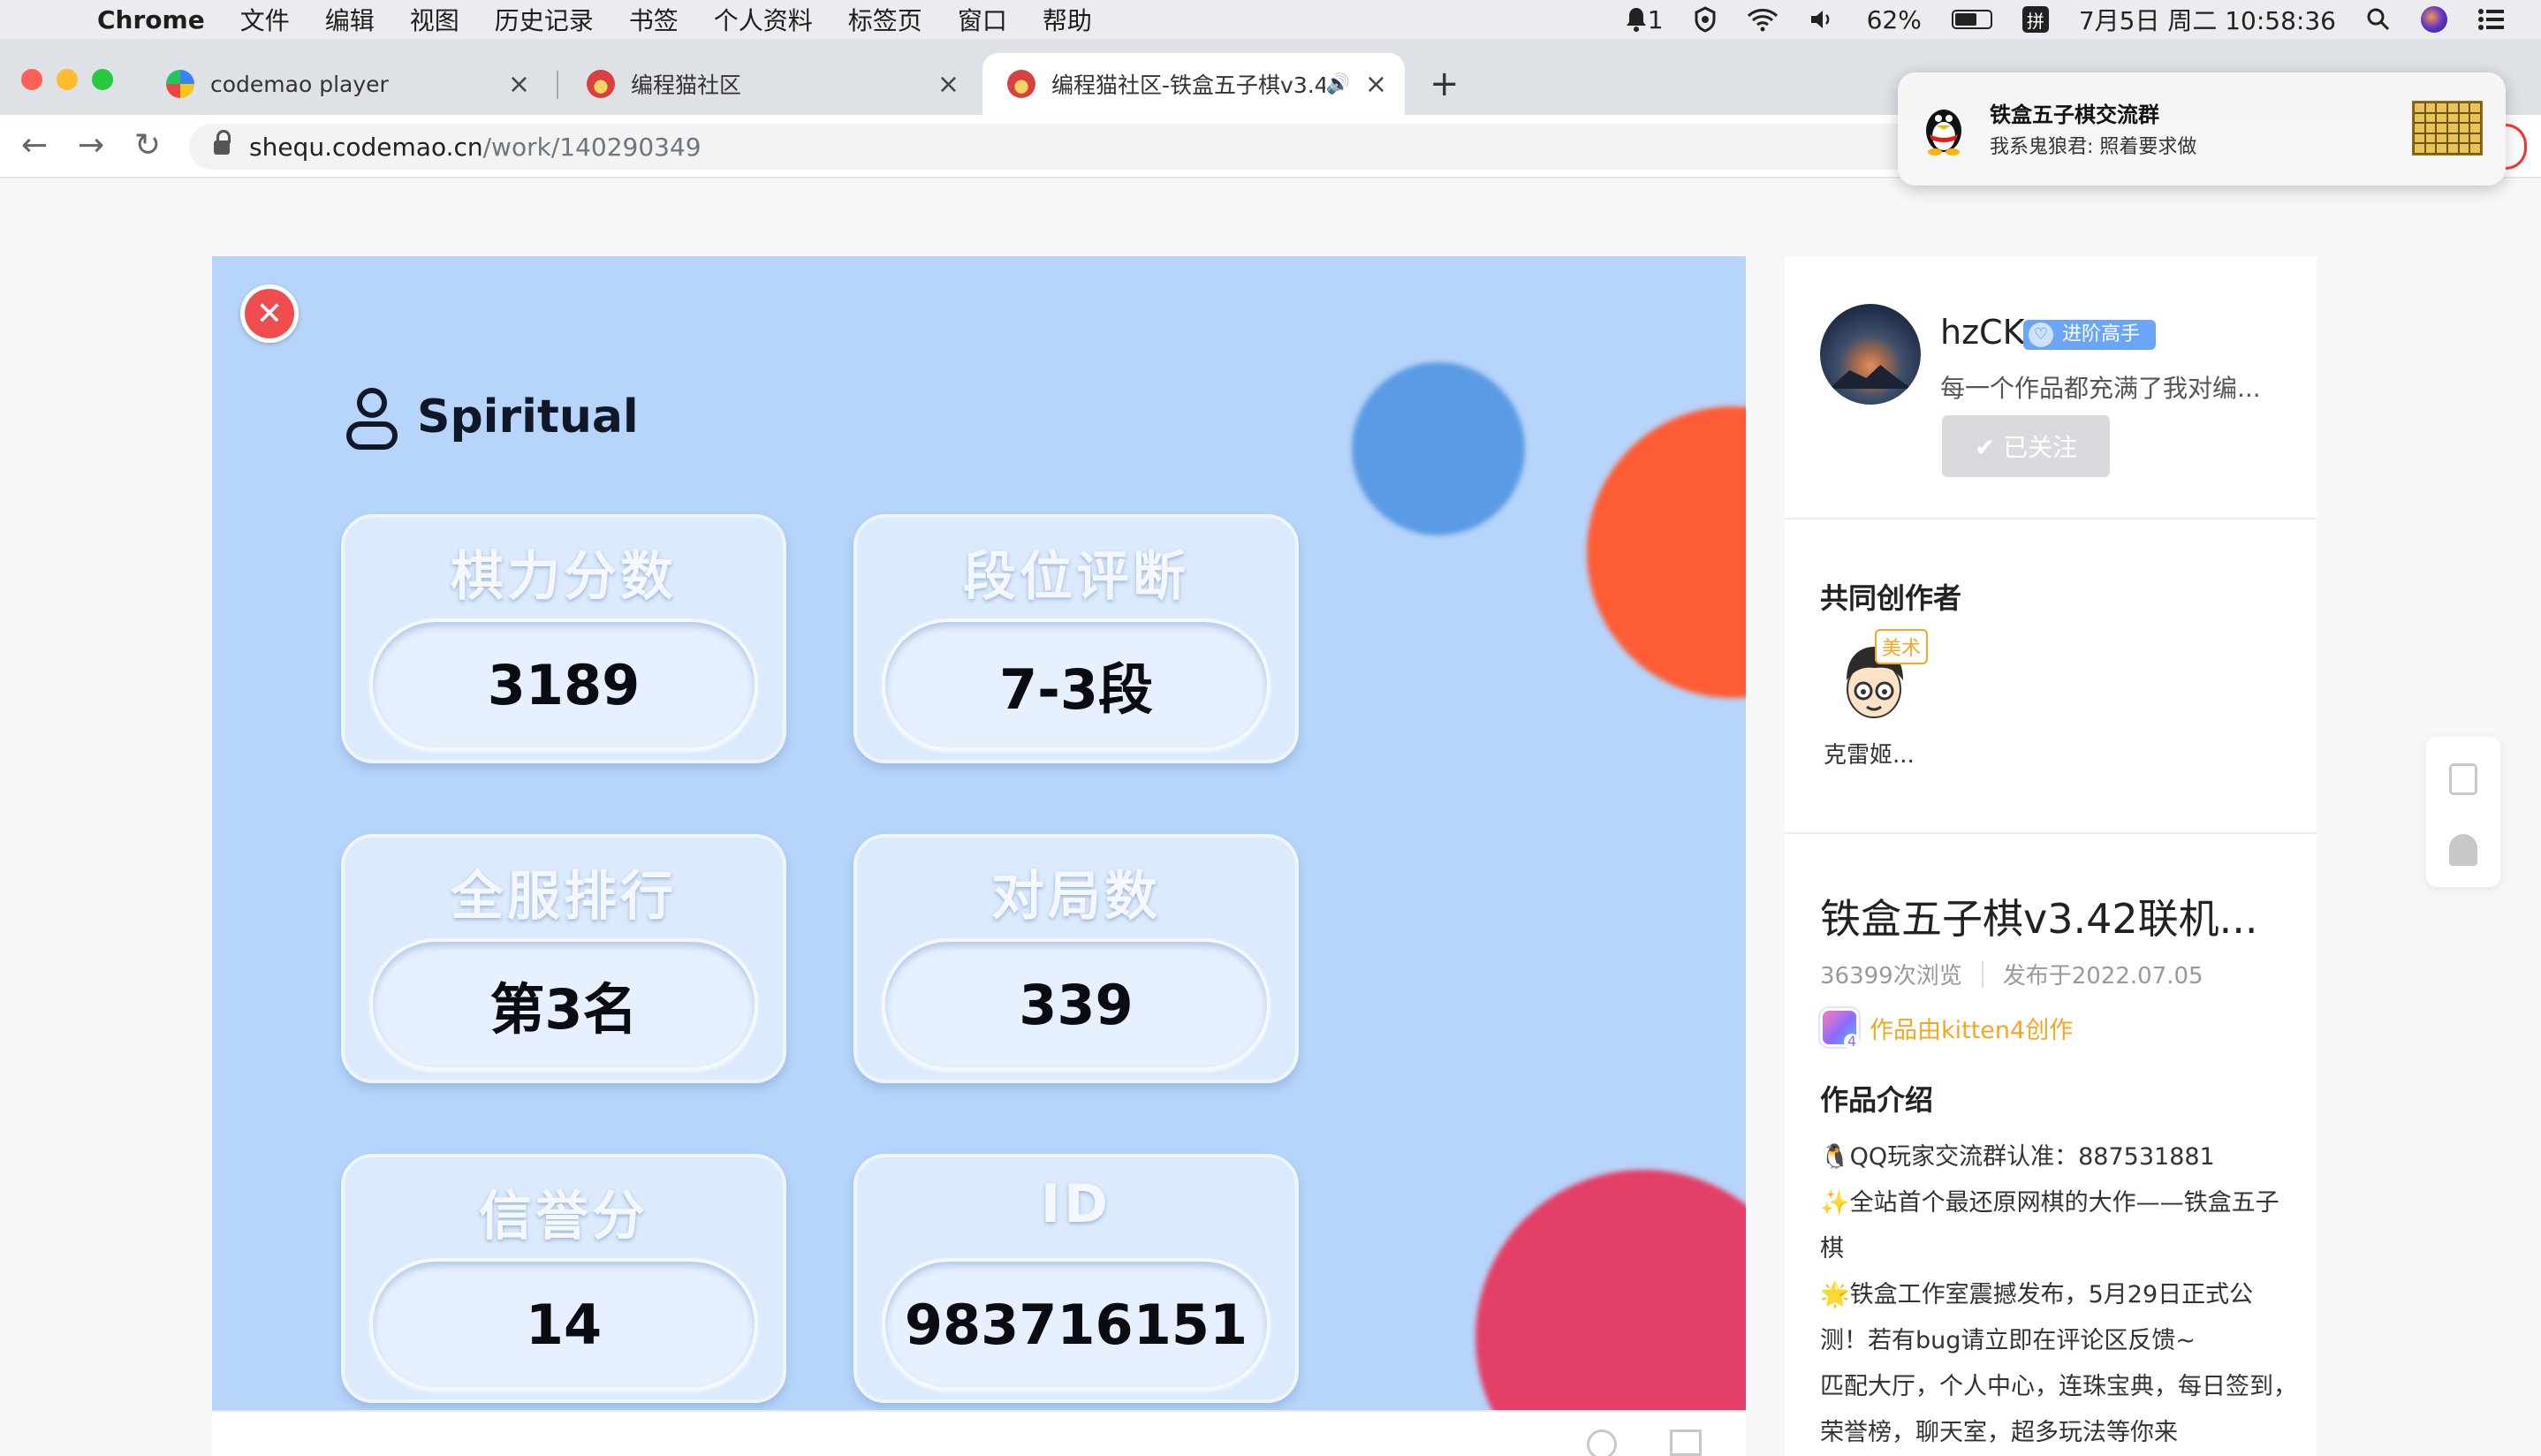  Describe the element at coordinates (1823, 19) in the screenshot. I see `volume-icon` at that location.